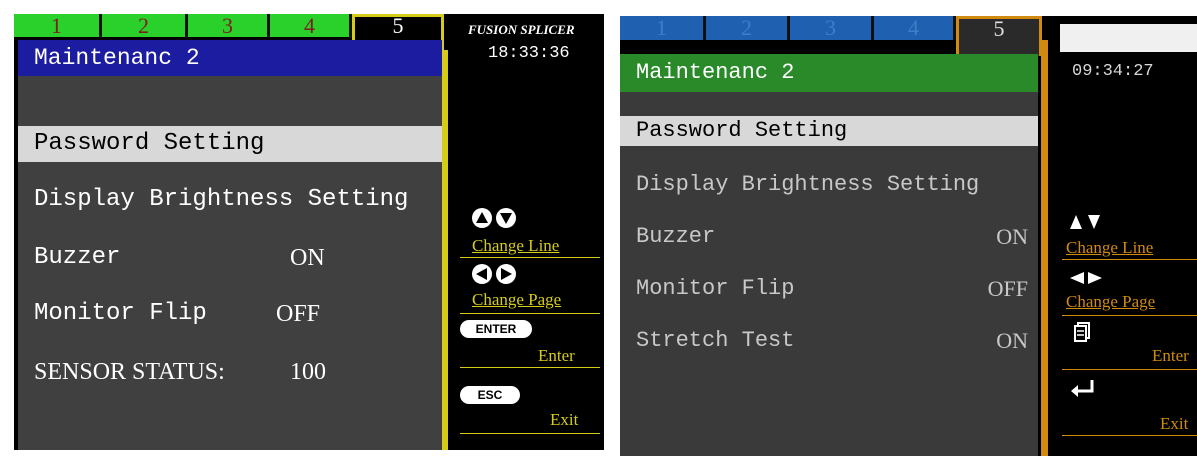 This screenshot has height=456, width=1197. What do you see at coordinates (1007, 288) in the screenshot?
I see `right-monitor-flip-value: OFF` at bounding box center [1007, 288].